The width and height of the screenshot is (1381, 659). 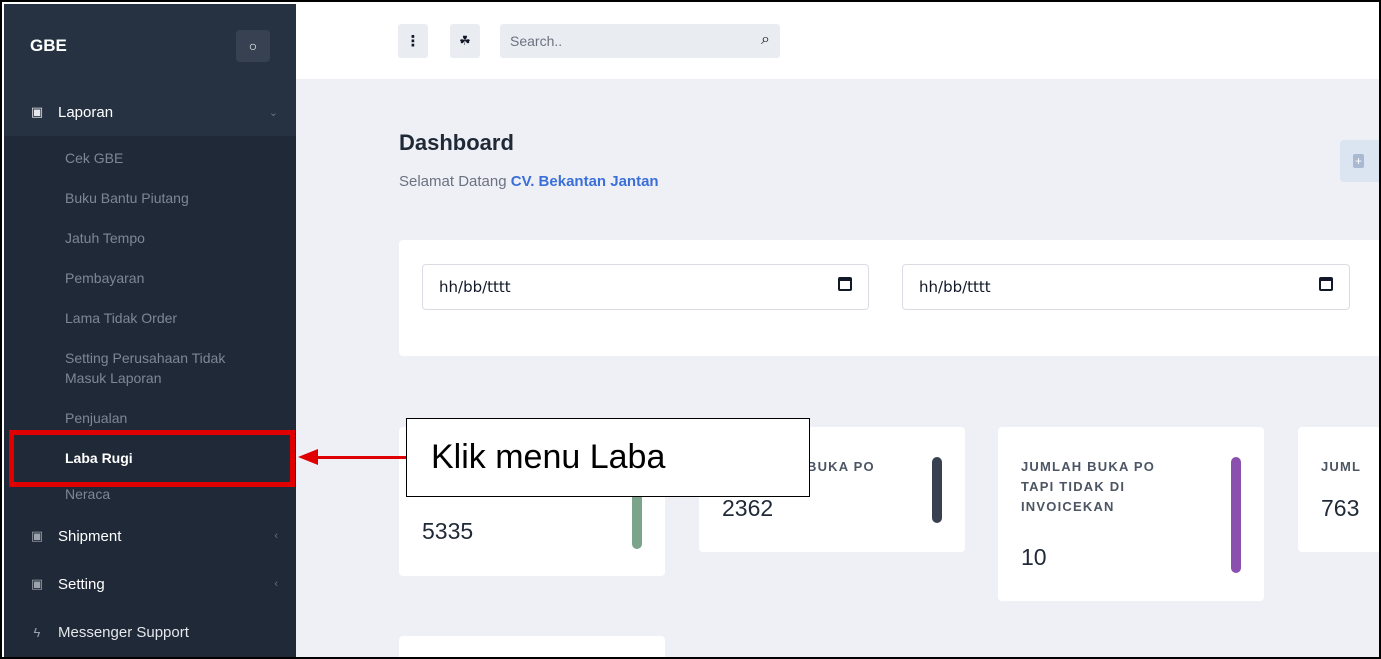 I want to click on search-placeholder: Search.., so click(x=536, y=41).